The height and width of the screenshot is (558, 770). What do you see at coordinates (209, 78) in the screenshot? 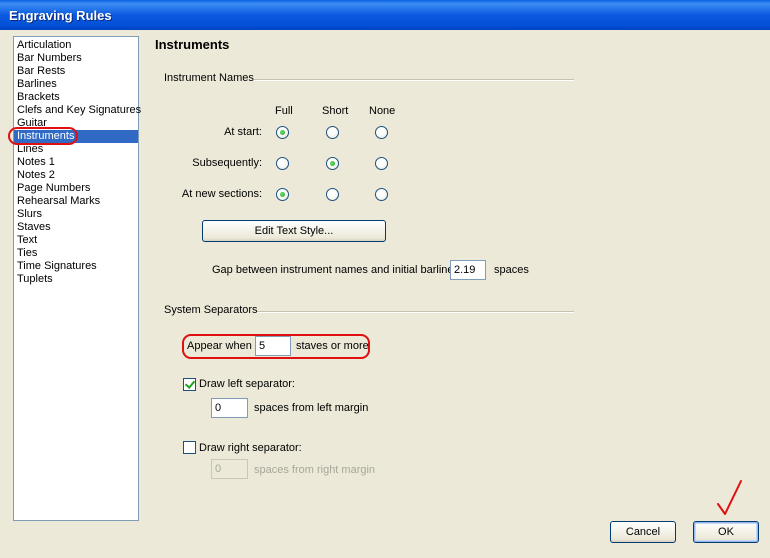
I see `group-label-instrument-names: Instrument Names` at bounding box center [209, 78].